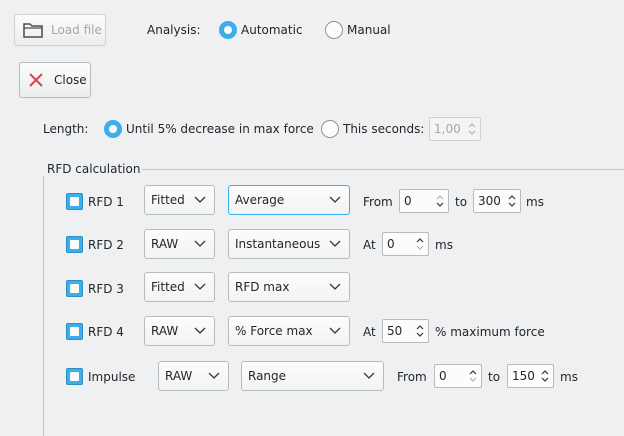  I want to click on rfd3-type-combo: Fitted, so click(179, 287).